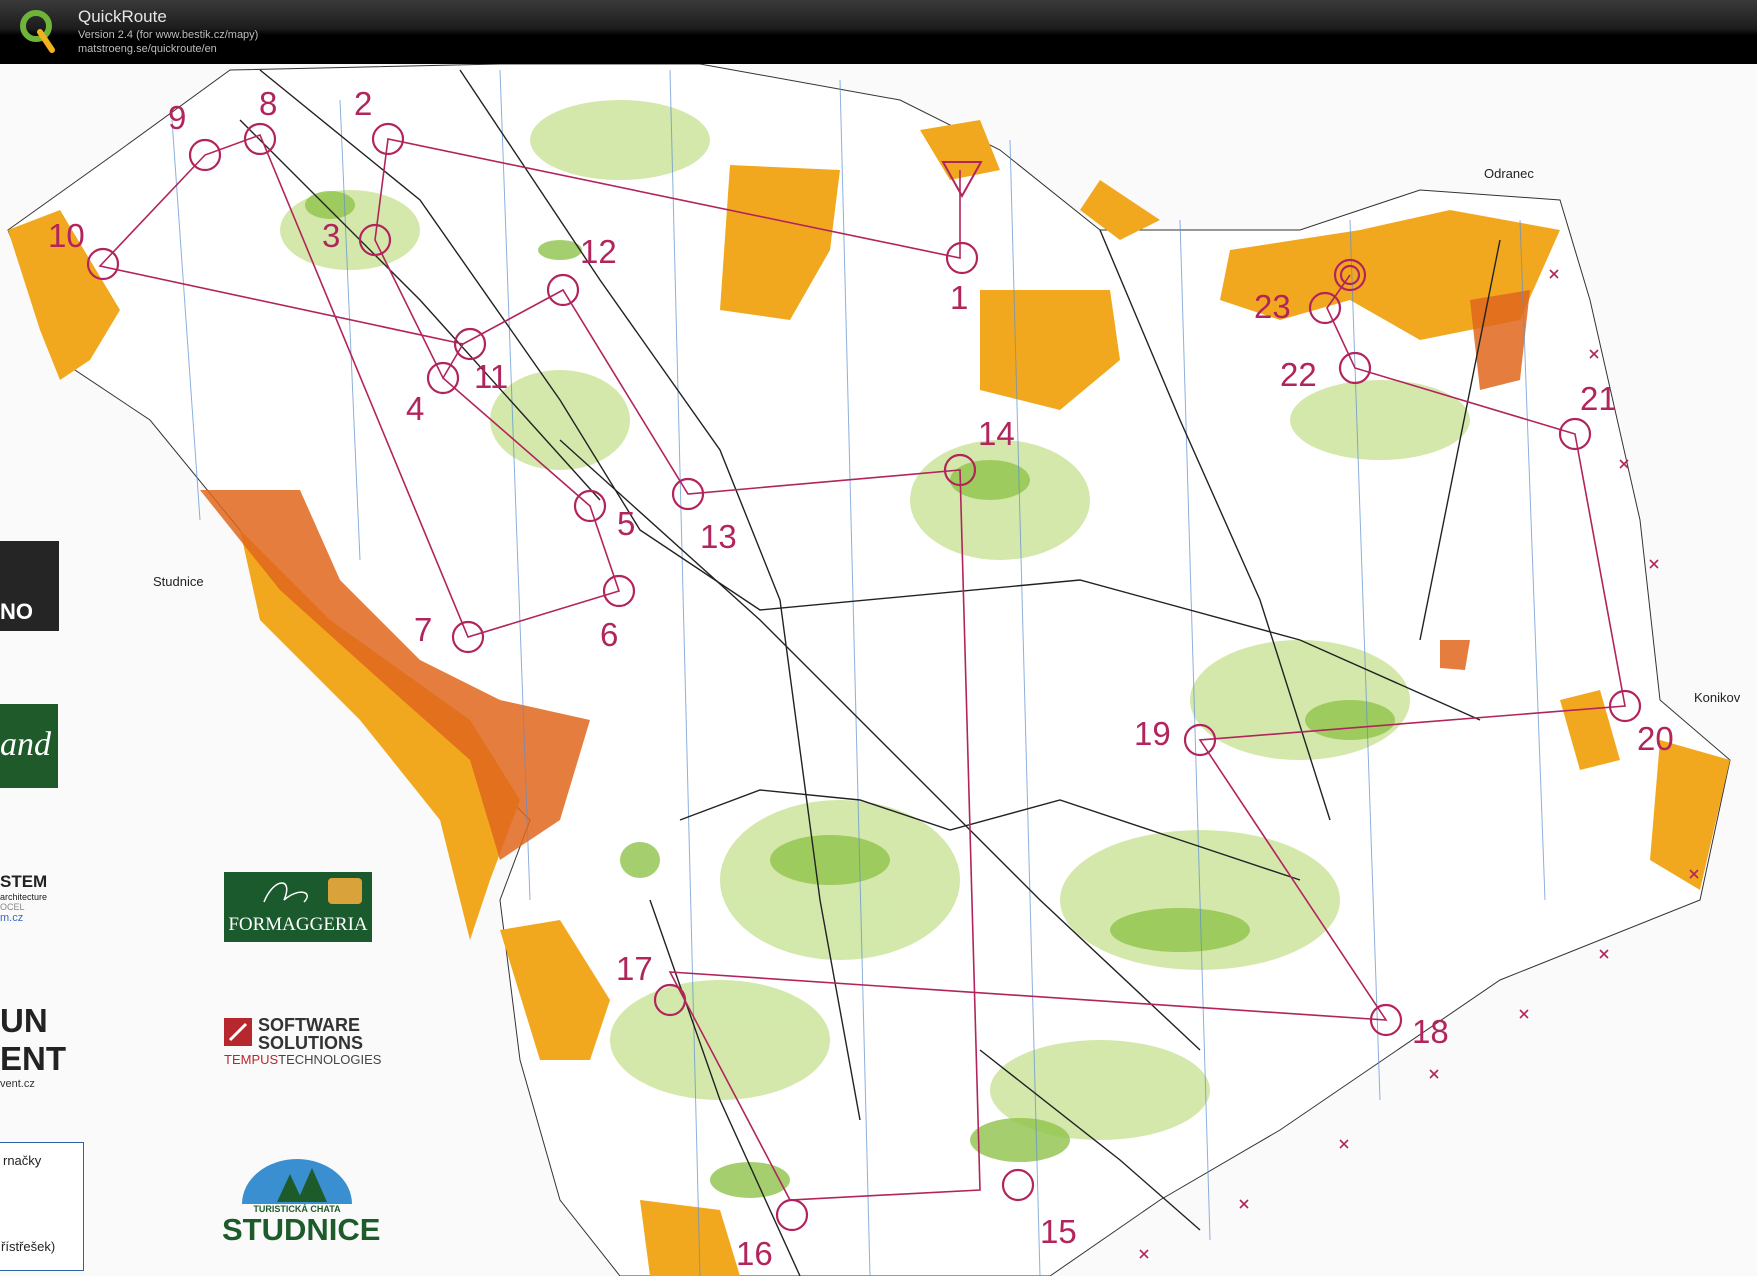 This screenshot has height=1276, width=1757. Describe the element at coordinates (16, 611) in the screenshot. I see `sponsor-text: NO` at that location.